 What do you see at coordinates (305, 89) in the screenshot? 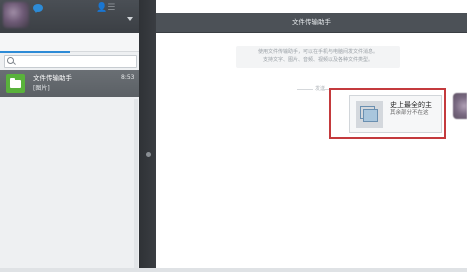
I see `separator-line` at bounding box center [305, 89].